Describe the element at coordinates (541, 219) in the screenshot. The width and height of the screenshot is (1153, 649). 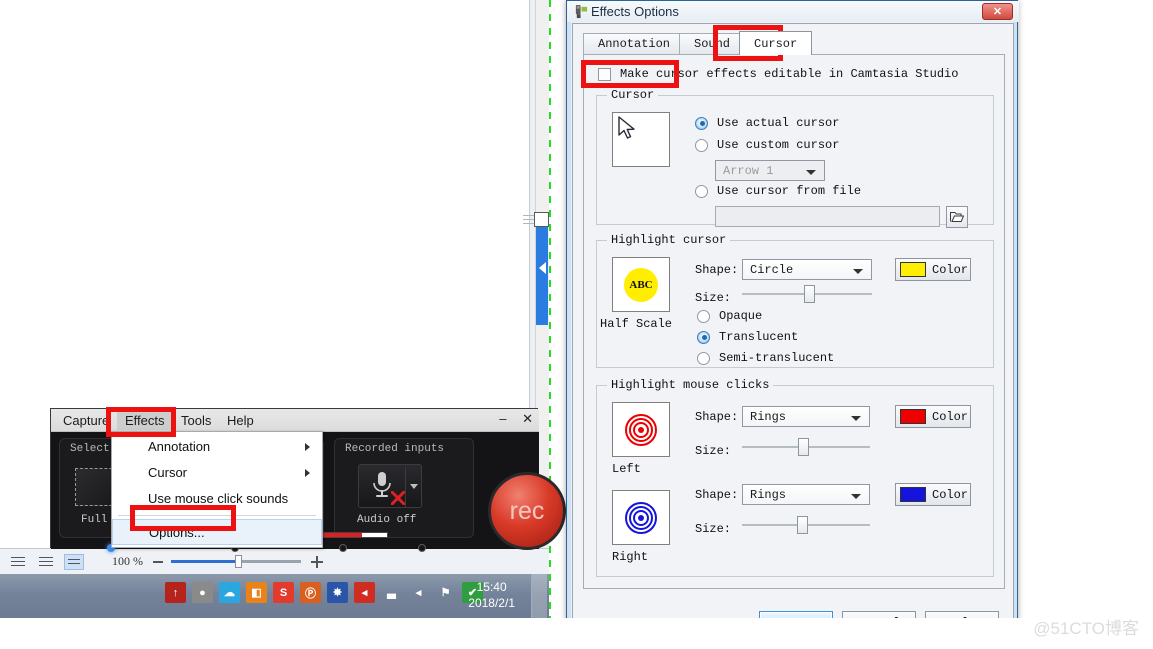
I see `scroll-position-marker` at that location.